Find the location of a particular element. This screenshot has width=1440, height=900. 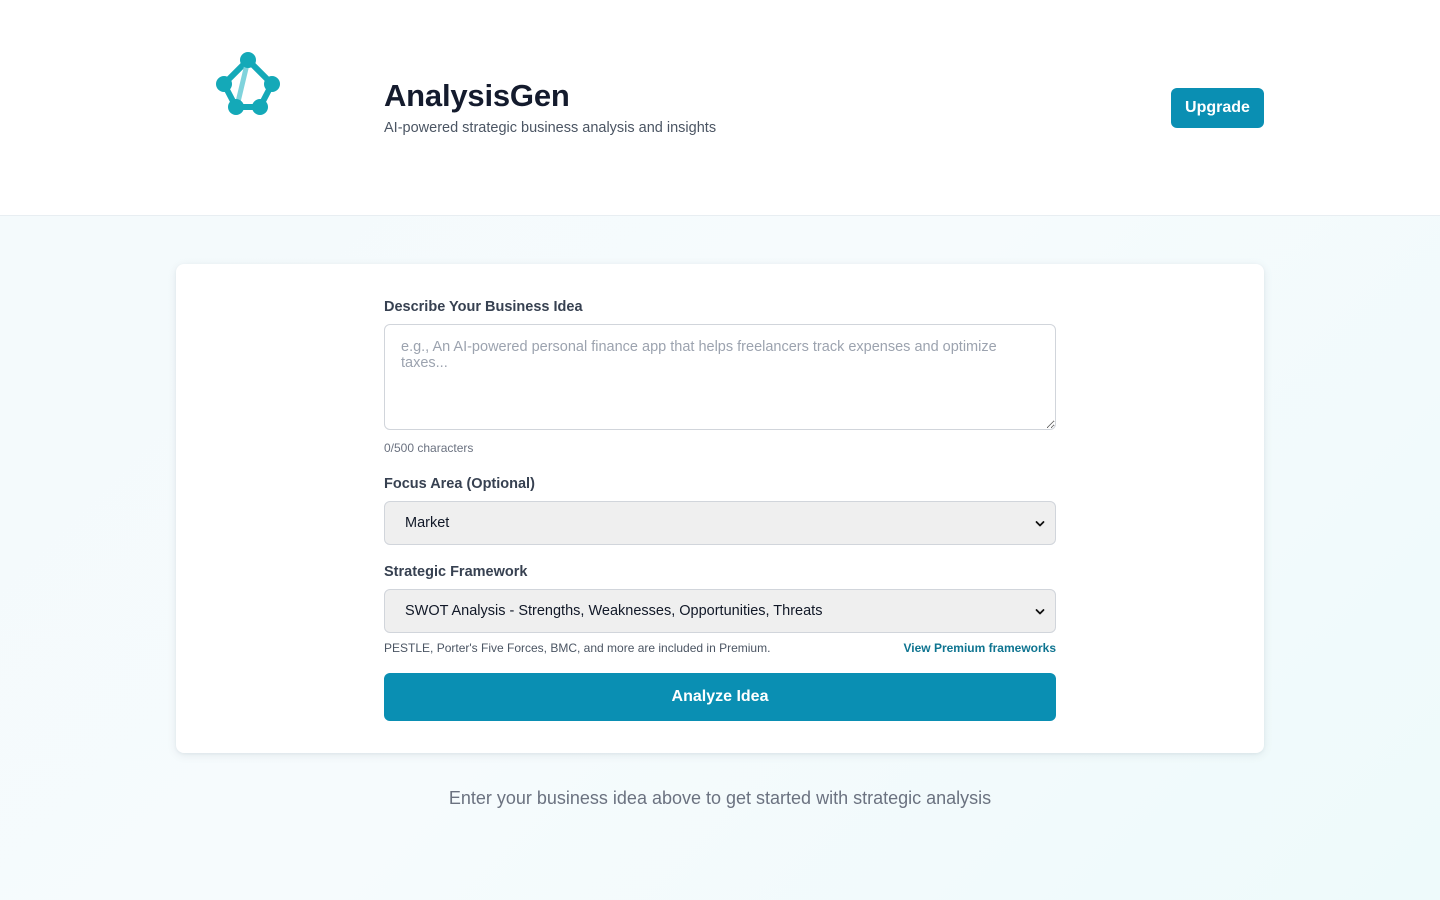

focus-area-select: Market is located at coordinates (720, 523).